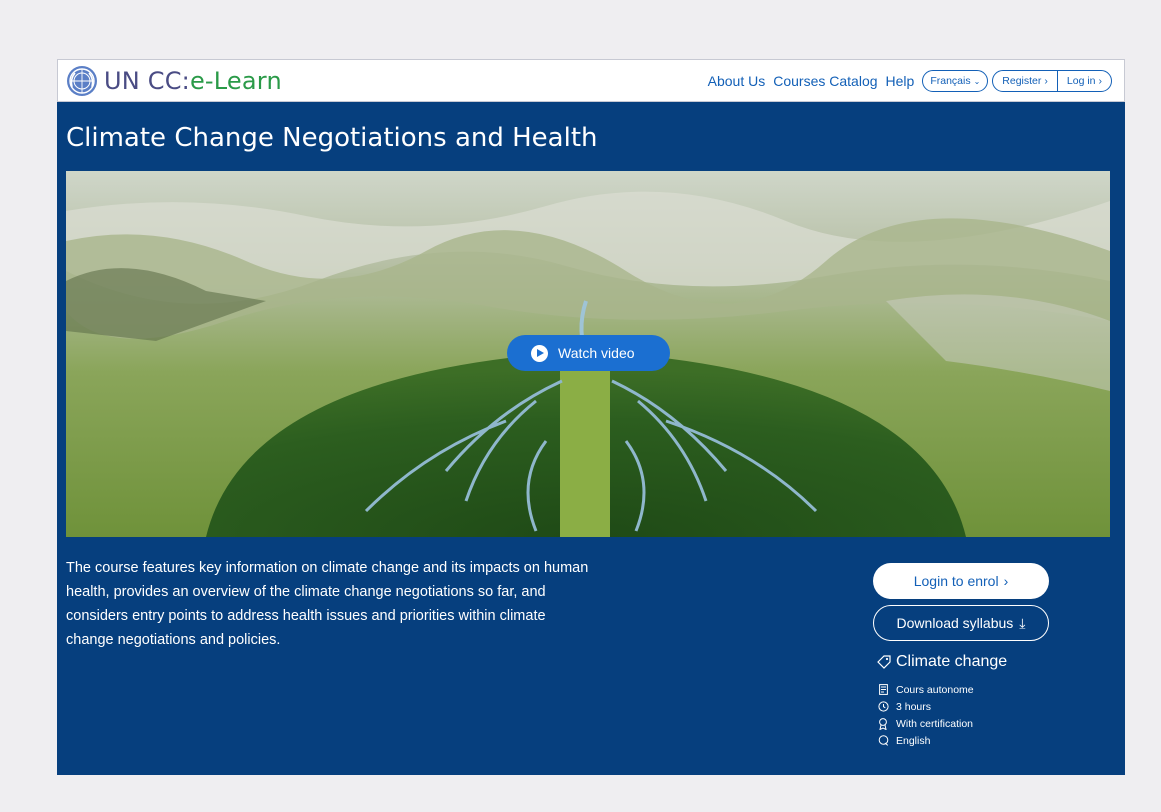  I want to click on meta-certification-label: With certification, so click(935, 723).